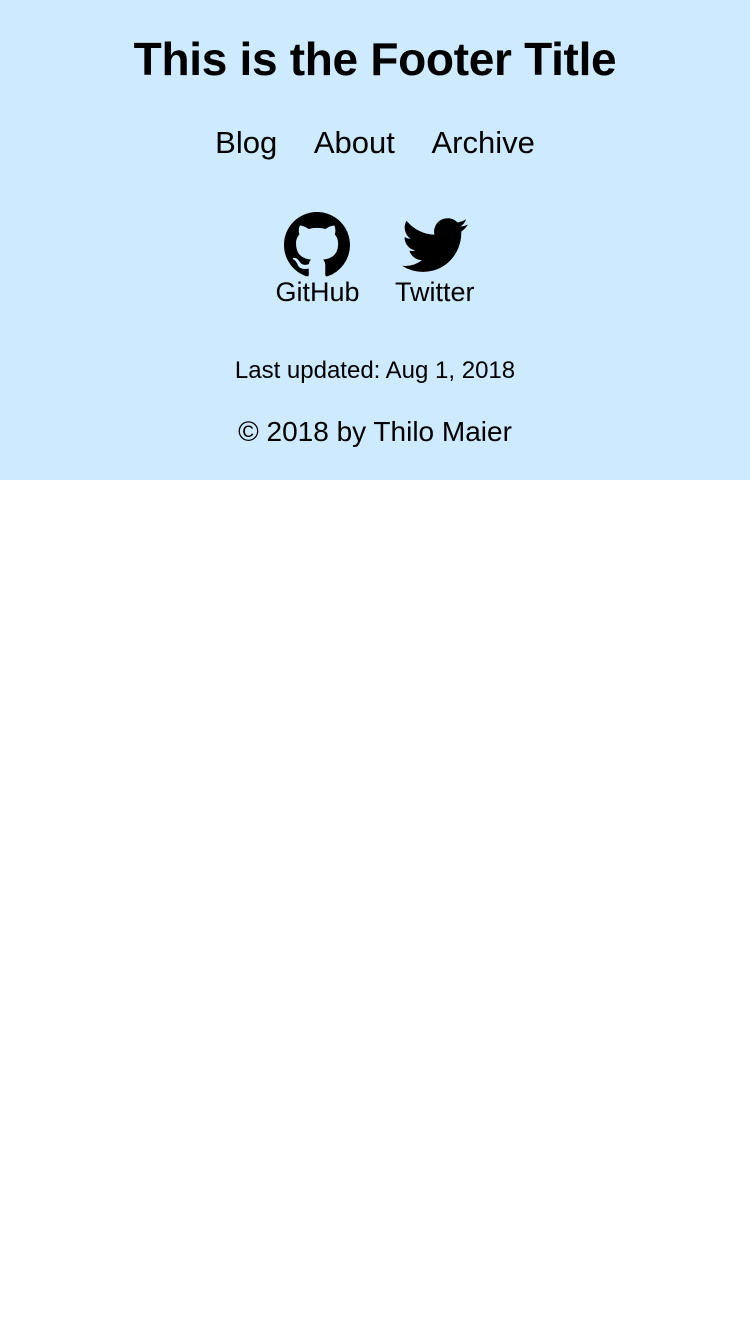 The height and width of the screenshot is (1334, 750). I want to click on github-label: GitHub, so click(317, 292).